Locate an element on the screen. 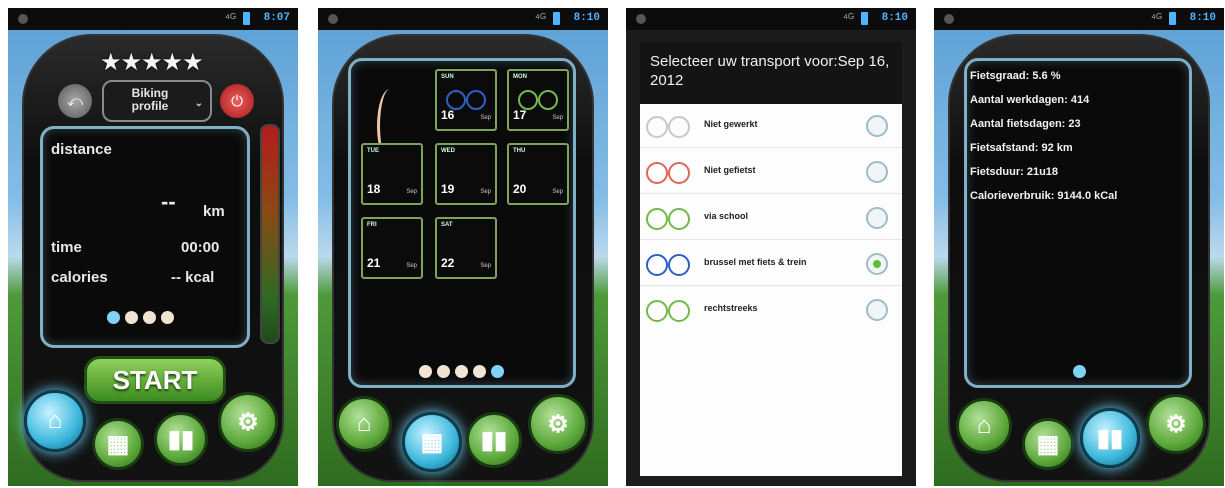 This screenshot has height=488, width=1225. stats-icon: ▮▮ is located at coordinates (1110, 438).